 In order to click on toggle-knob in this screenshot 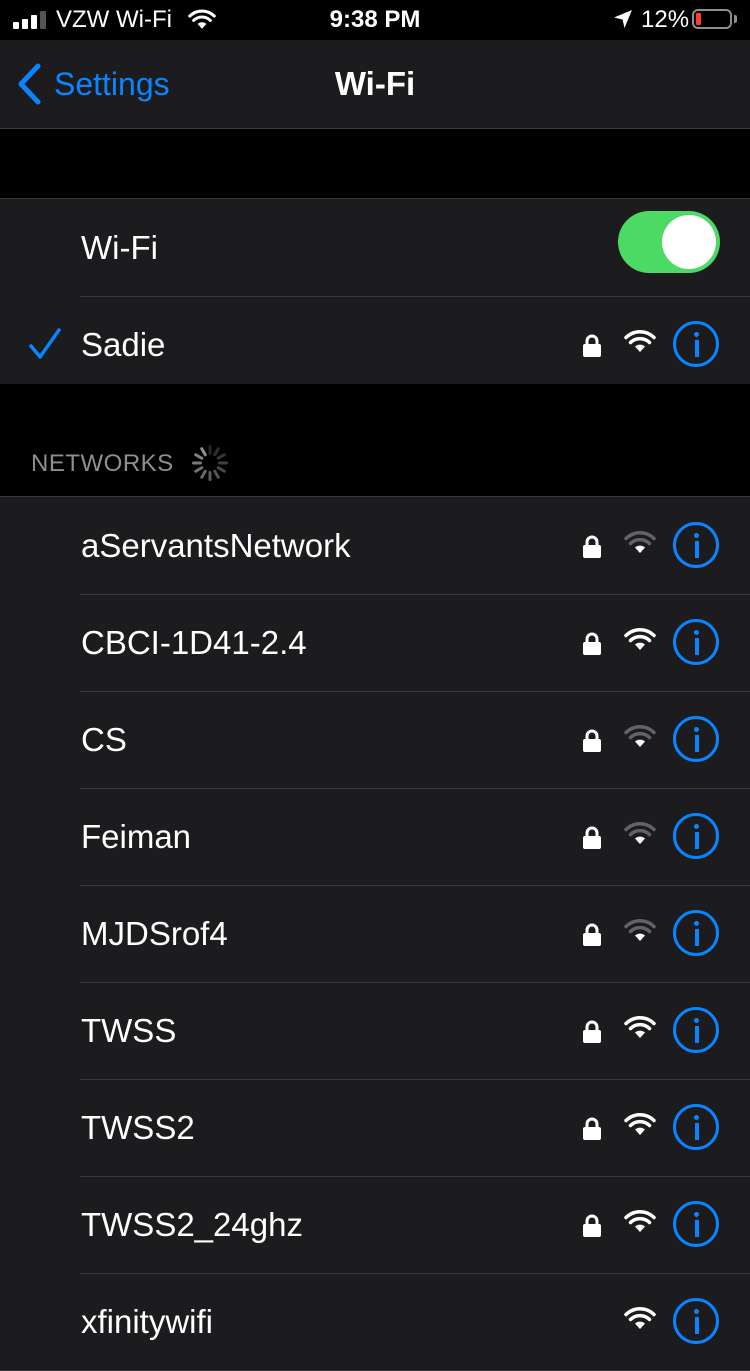, I will do `click(689, 242)`.